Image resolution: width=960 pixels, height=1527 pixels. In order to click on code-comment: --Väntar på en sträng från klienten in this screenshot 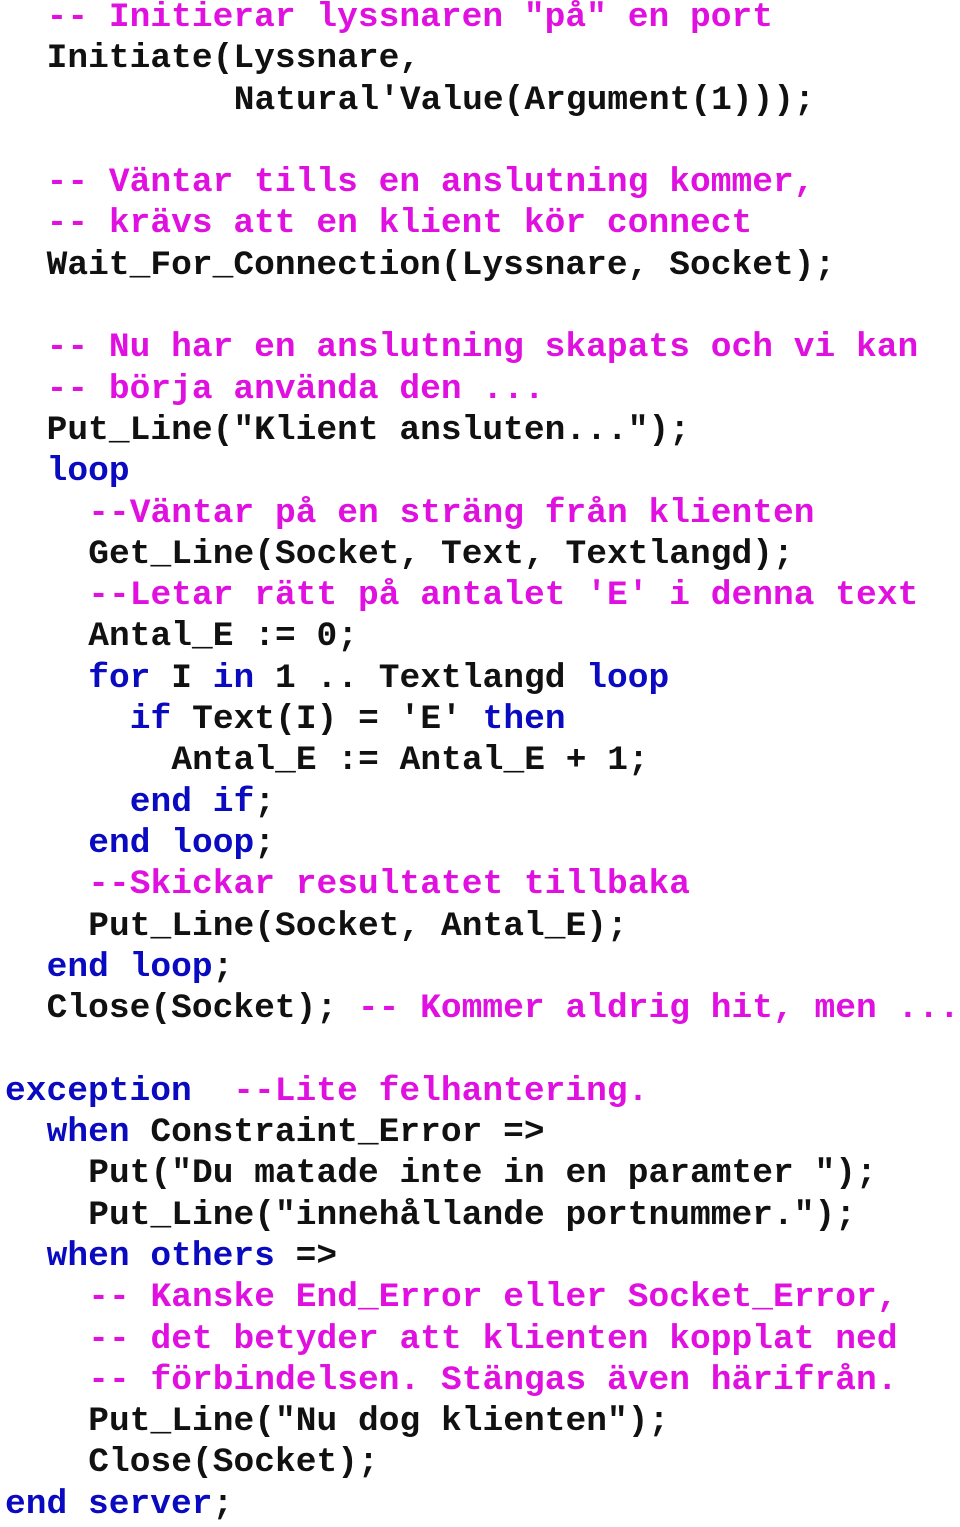, I will do `click(451, 513)`.